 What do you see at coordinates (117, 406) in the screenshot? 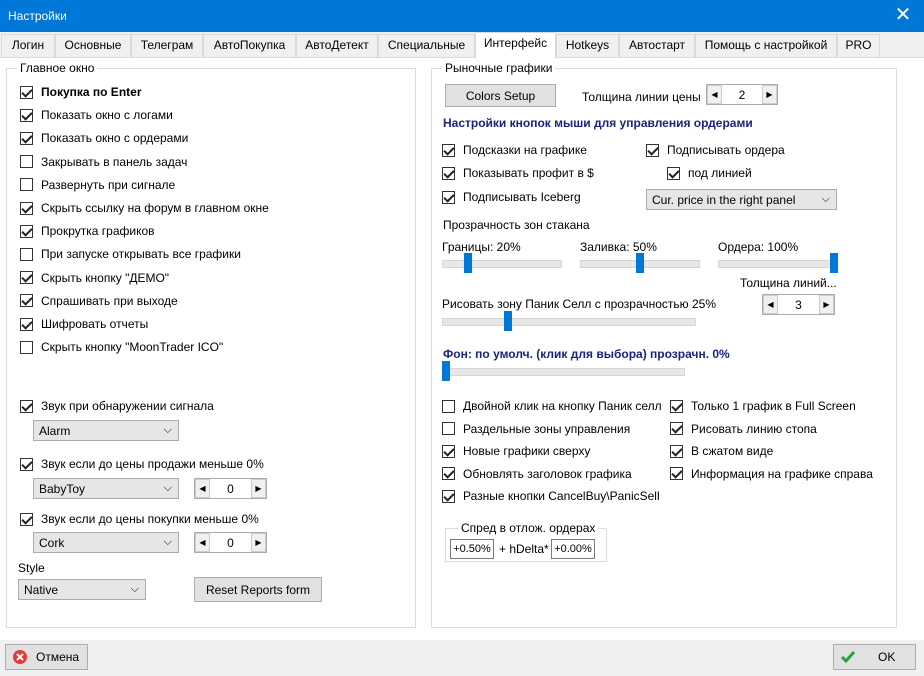
I see `sound-signal-checkbox: Звук при обнаружении сигнала` at bounding box center [117, 406].